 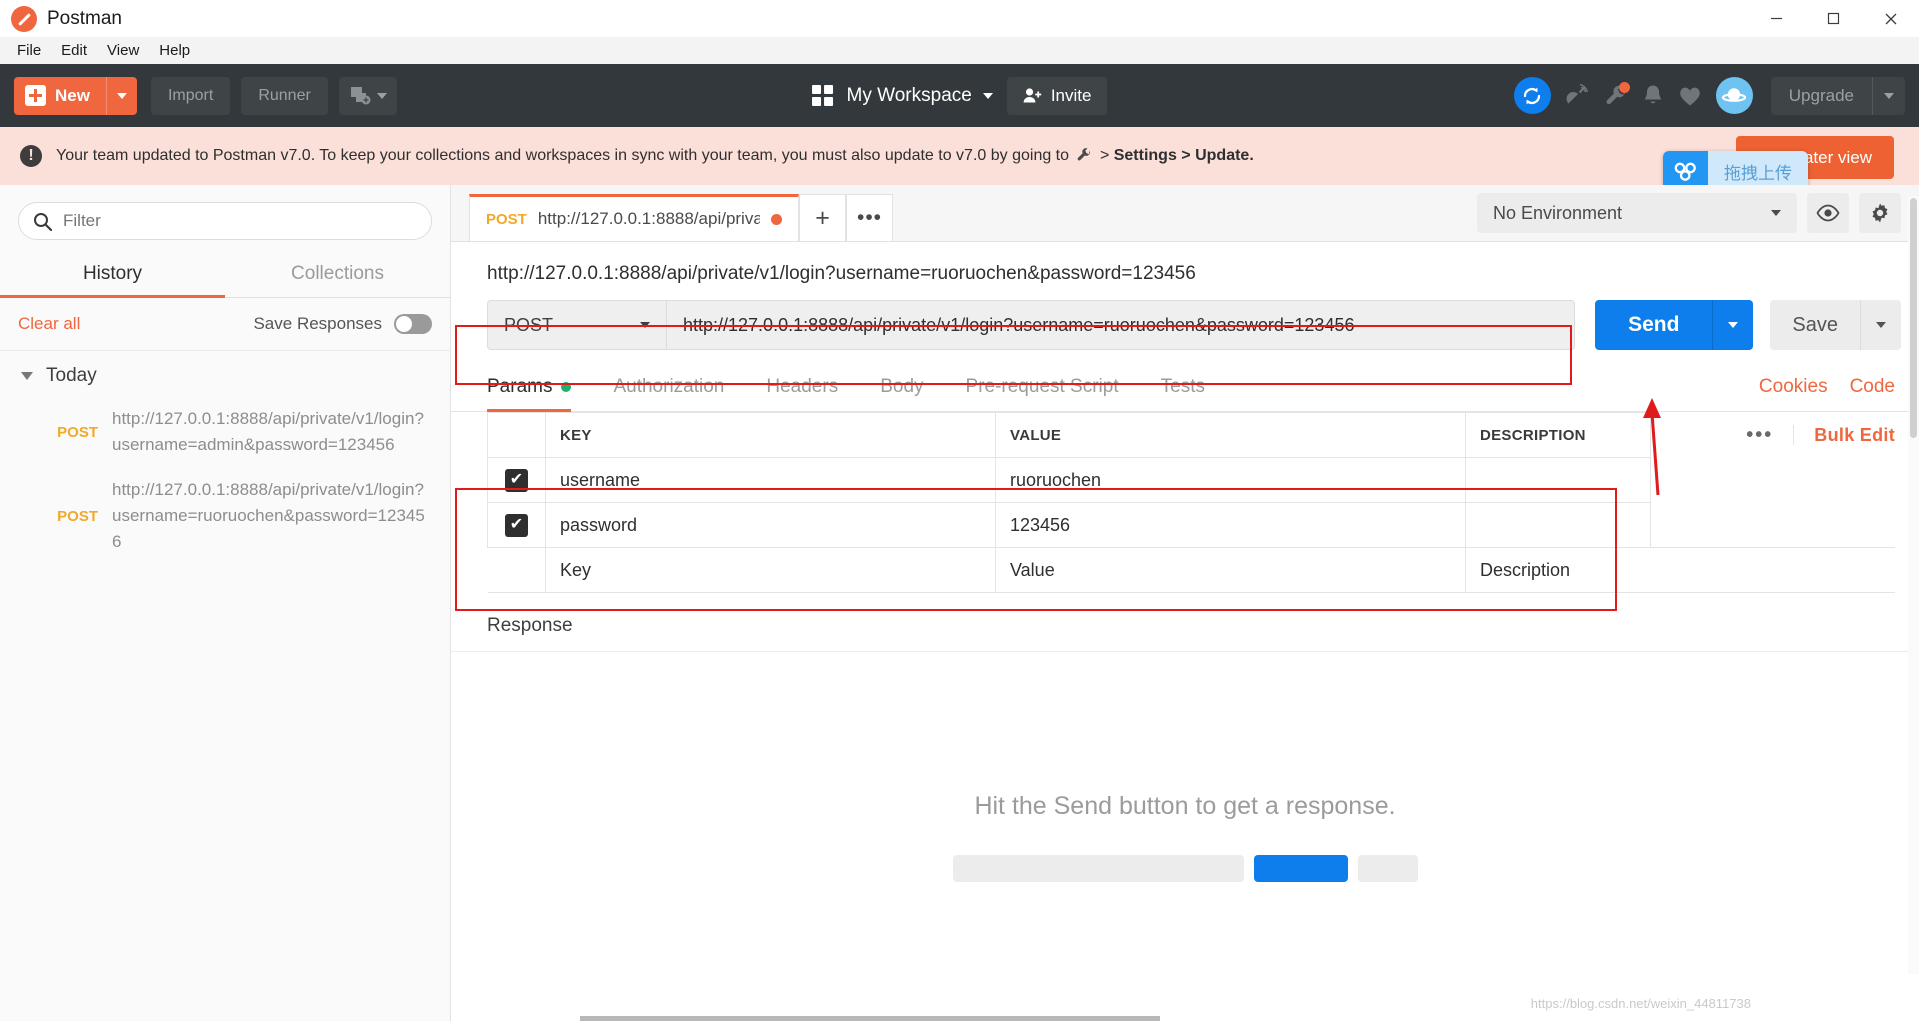 What do you see at coordinates (1183, 393) in the screenshot?
I see `tab-tests: Tests` at bounding box center [1183, 393].